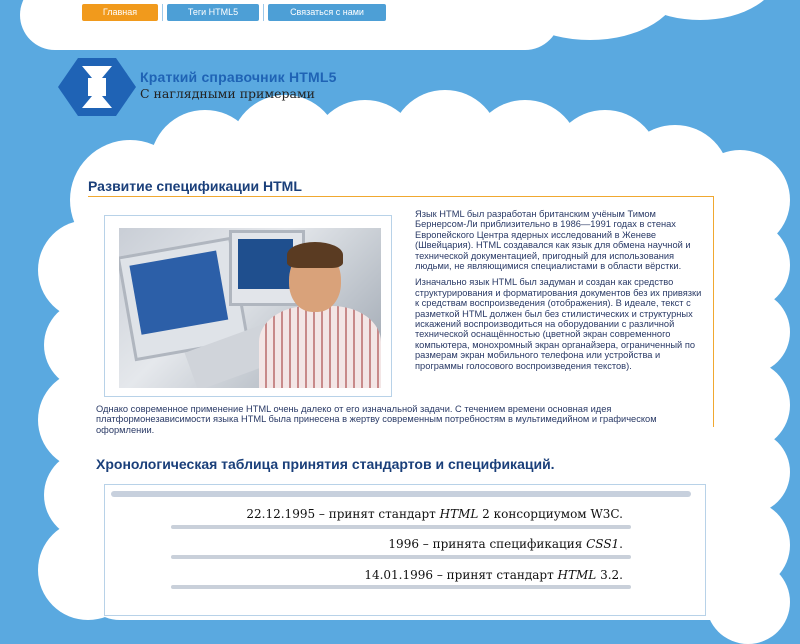  What do you see at coordinates (401, 494) in the screenshot?
I see `chronology-top-bar` at bounding box center [401, 494].